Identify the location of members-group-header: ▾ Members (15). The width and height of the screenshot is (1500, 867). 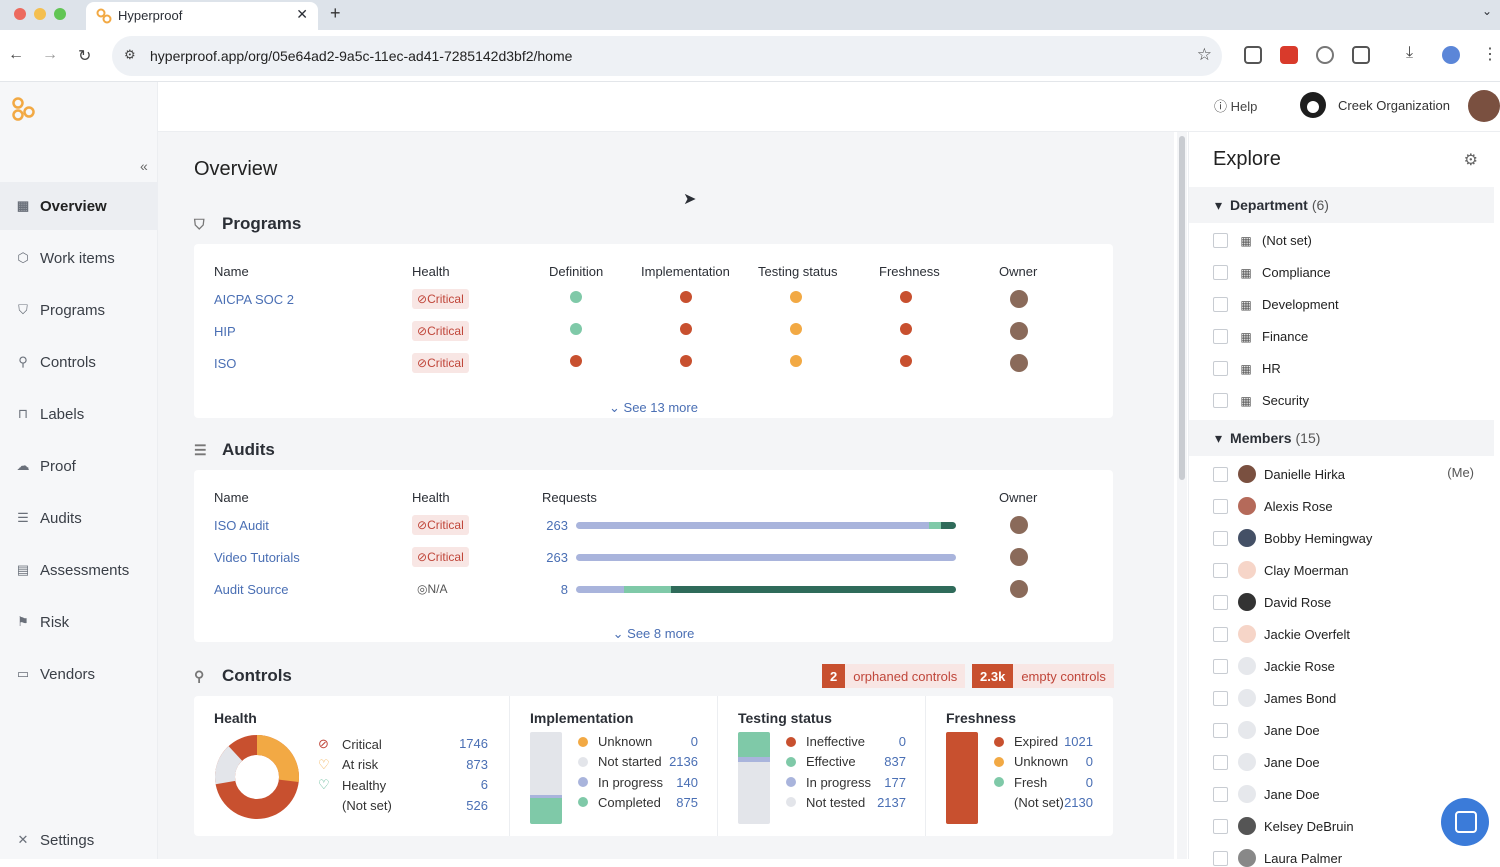
(1341, 438).